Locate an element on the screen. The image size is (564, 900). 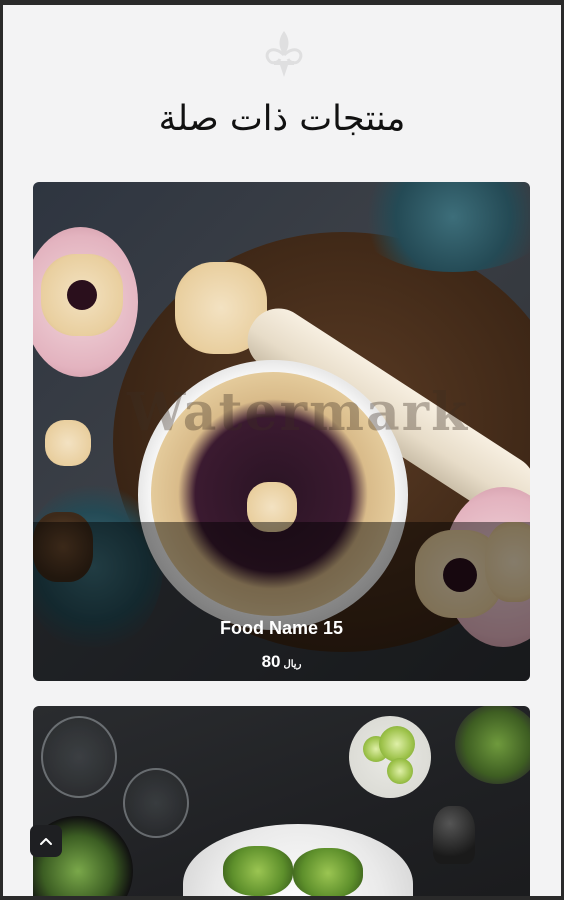
fleur-de-lis-icon is located at coordinates (284, 55).